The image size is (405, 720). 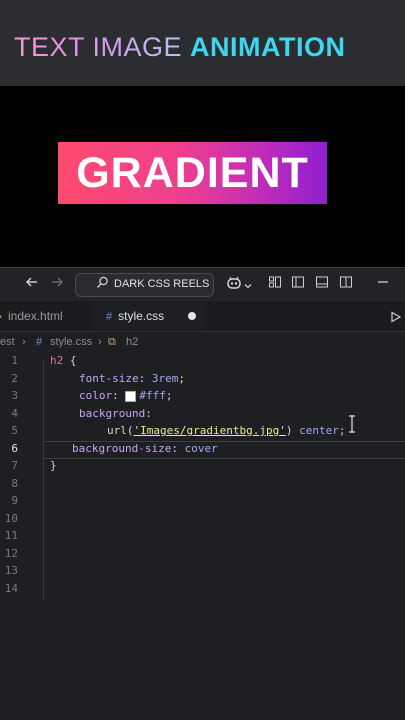 I want to click on banner-title: TEXT IMAGE ANIMATION, so click(x=180, y=47).